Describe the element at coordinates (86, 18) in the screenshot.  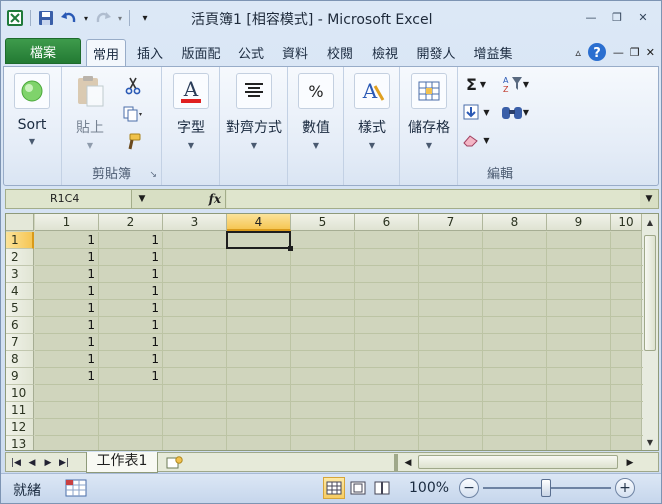
I see `undo-dropdown-icon: ▾` at that location.